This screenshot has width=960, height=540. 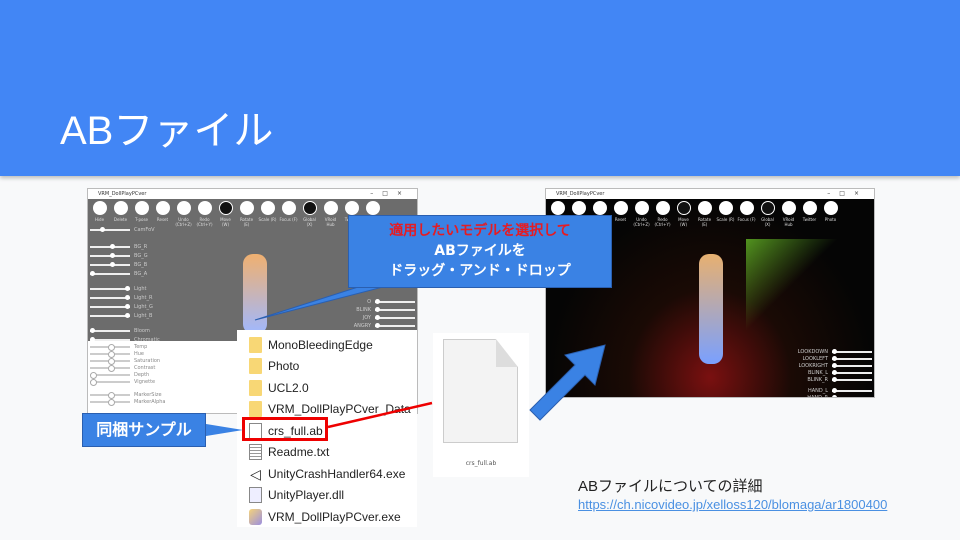 I want to click on tag-tail, so click(x=221, y=430).